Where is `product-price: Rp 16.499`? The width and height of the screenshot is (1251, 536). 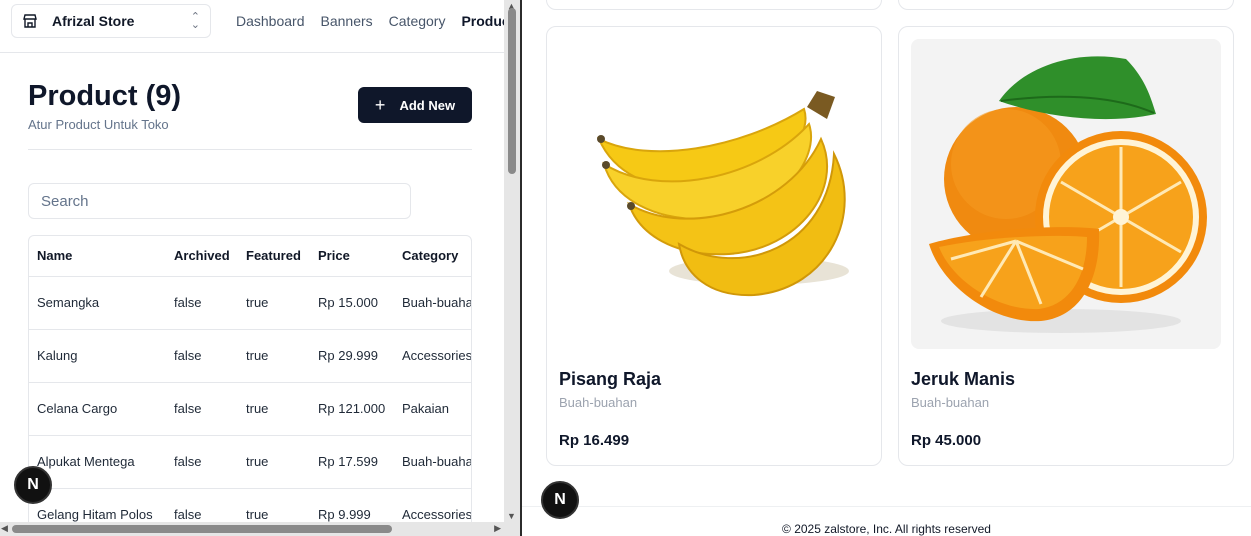 product-price: Rp 16.499 is located at coordinates (594, 440).